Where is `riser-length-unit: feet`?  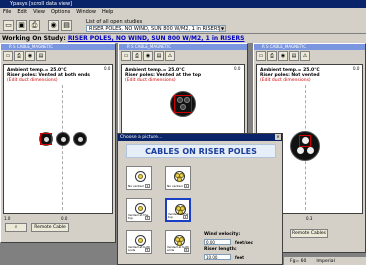
riser-length-unit: feet is located at coordinates (240, 257).